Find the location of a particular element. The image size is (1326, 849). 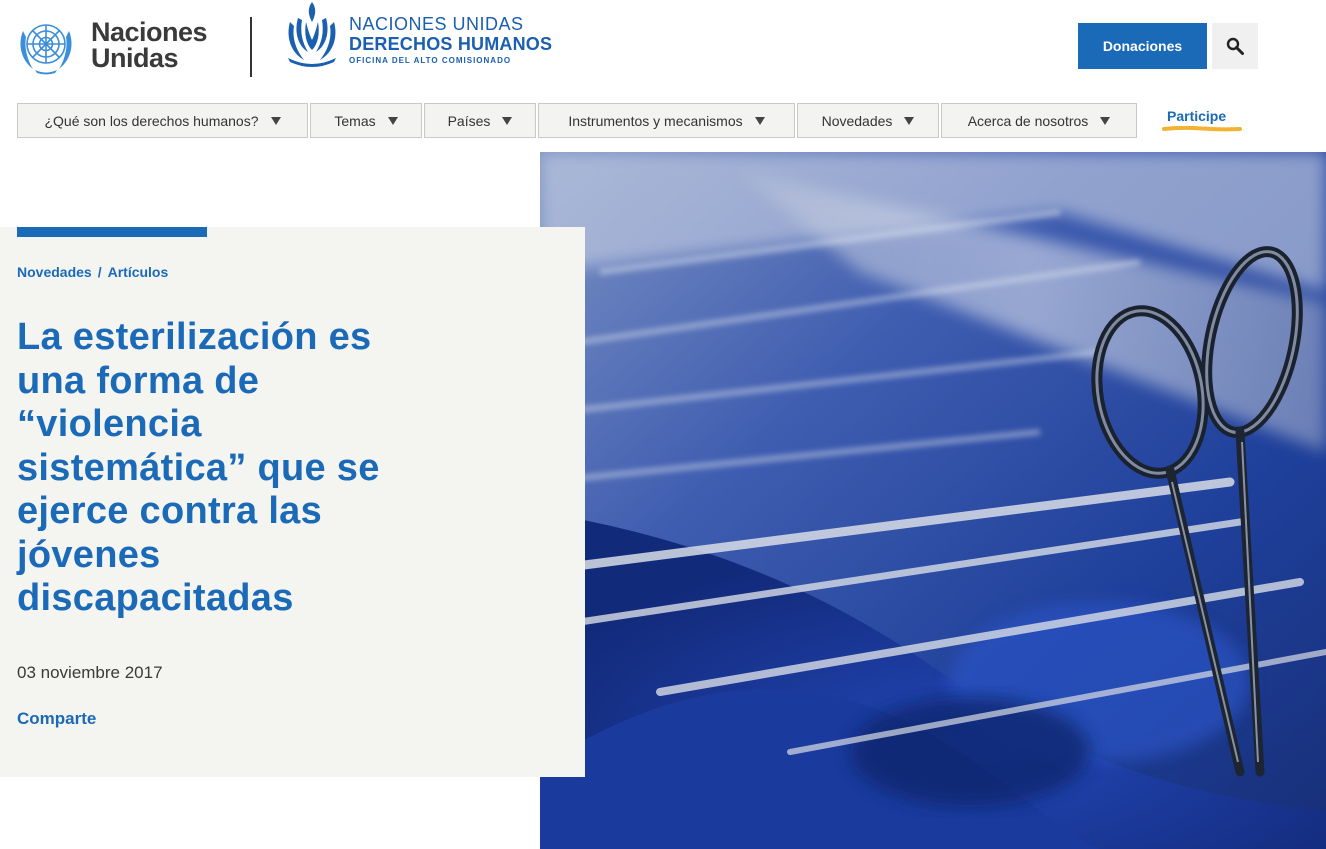

un-emblem-icon is located at coordinates (46, 49).